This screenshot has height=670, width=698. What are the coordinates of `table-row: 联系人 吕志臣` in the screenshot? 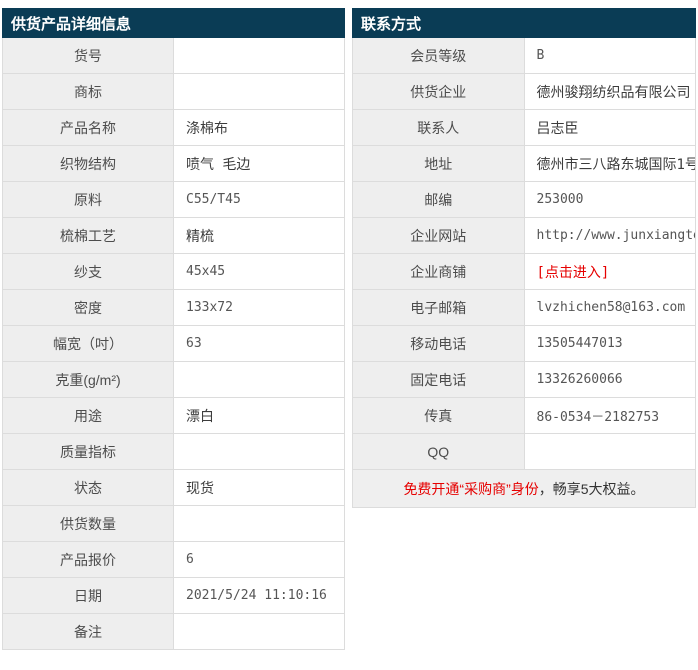 It's located at (524, 127).